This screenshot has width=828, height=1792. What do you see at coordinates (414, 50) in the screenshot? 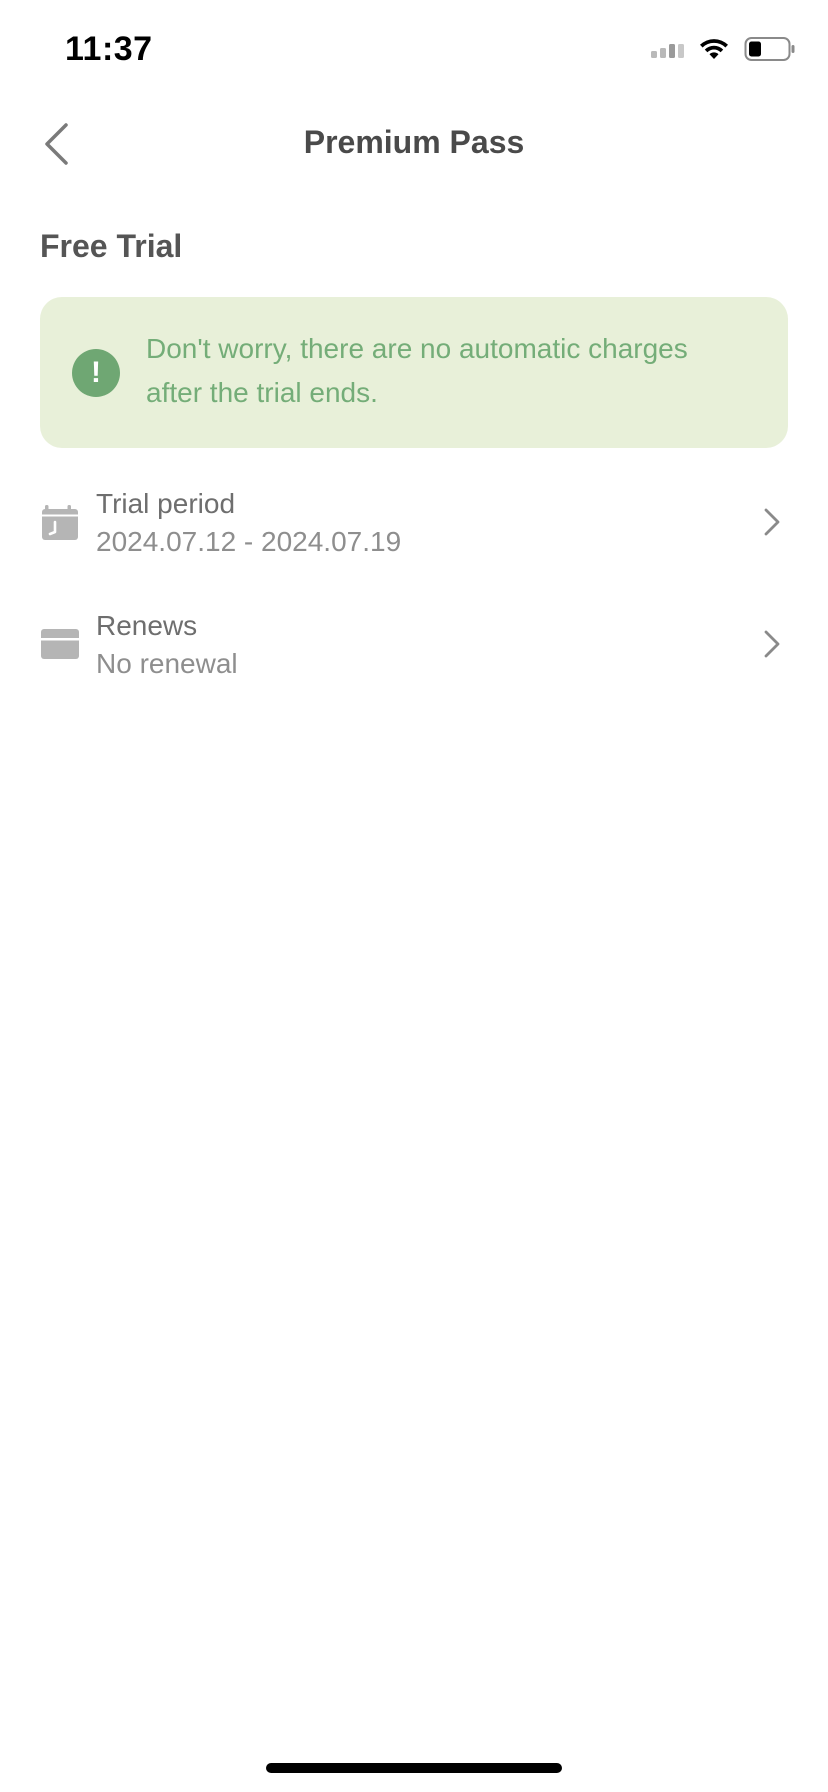
I see `status-bar: 11:37` at bounding box center [414, 50].